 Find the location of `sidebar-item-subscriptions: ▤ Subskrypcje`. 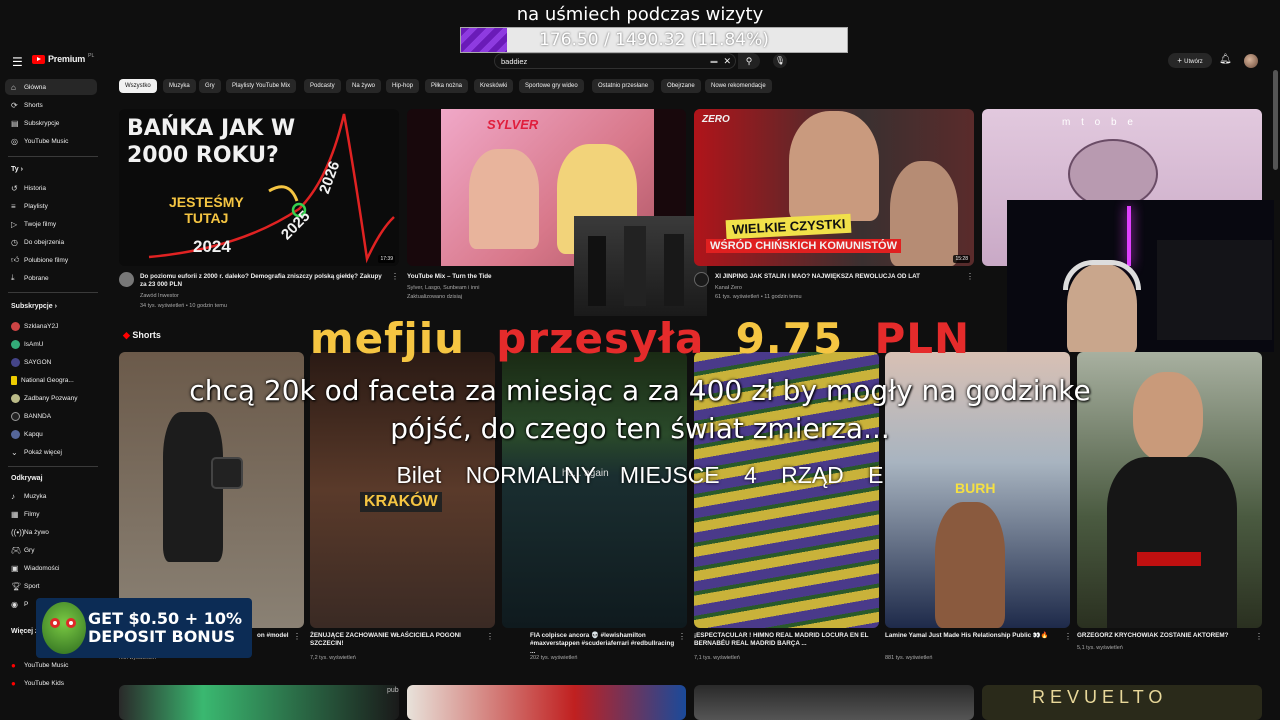

sidebar-item-subscriptions: ▤ Subskrypcje is located at coordinates (51, 123).